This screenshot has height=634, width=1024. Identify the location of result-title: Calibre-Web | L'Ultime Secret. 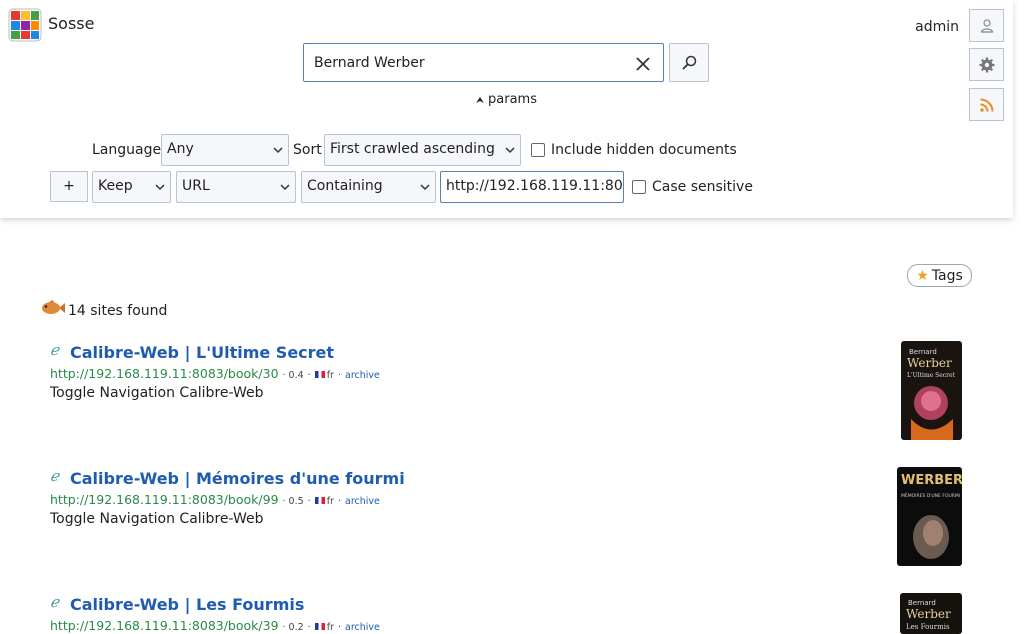
(202, 352).